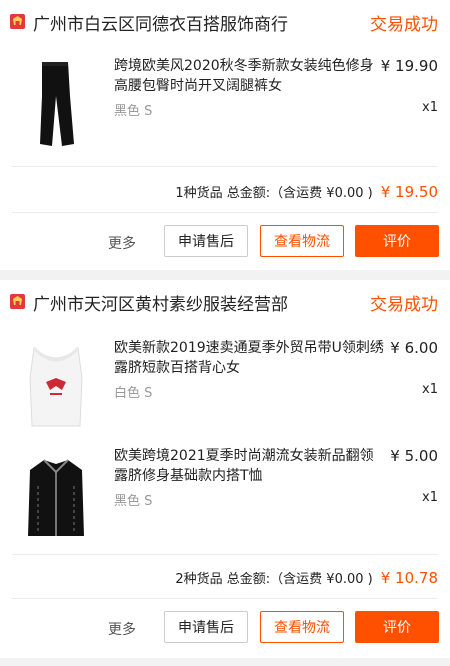 The image size is (450, 666). I want to click on product-variant: 白色 S, so click(133, 393).